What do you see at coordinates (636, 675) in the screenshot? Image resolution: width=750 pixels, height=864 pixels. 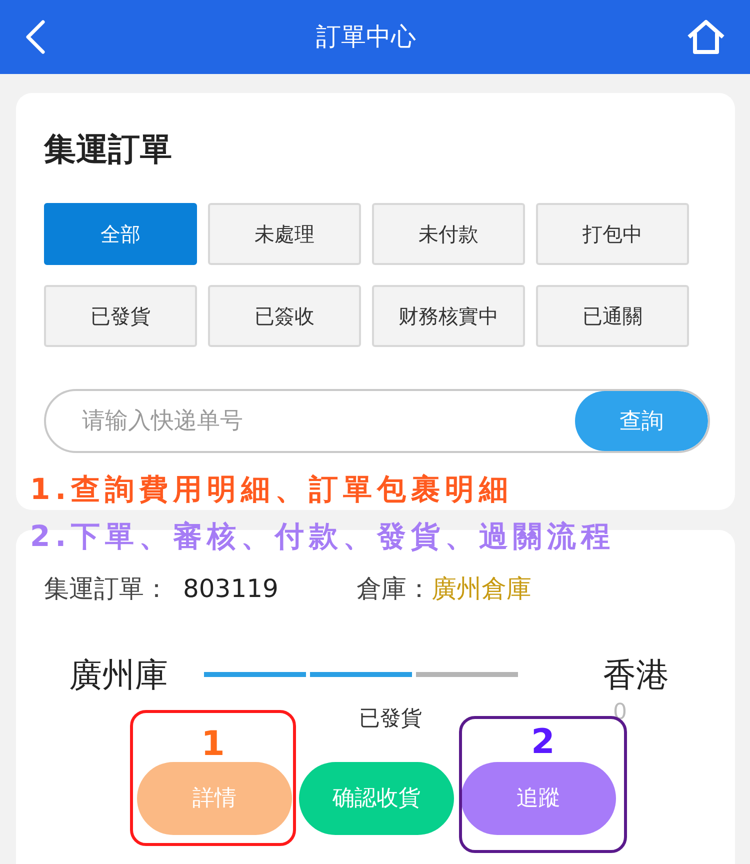 I see `destination-city: 香港` at bounding box center [636, 675].